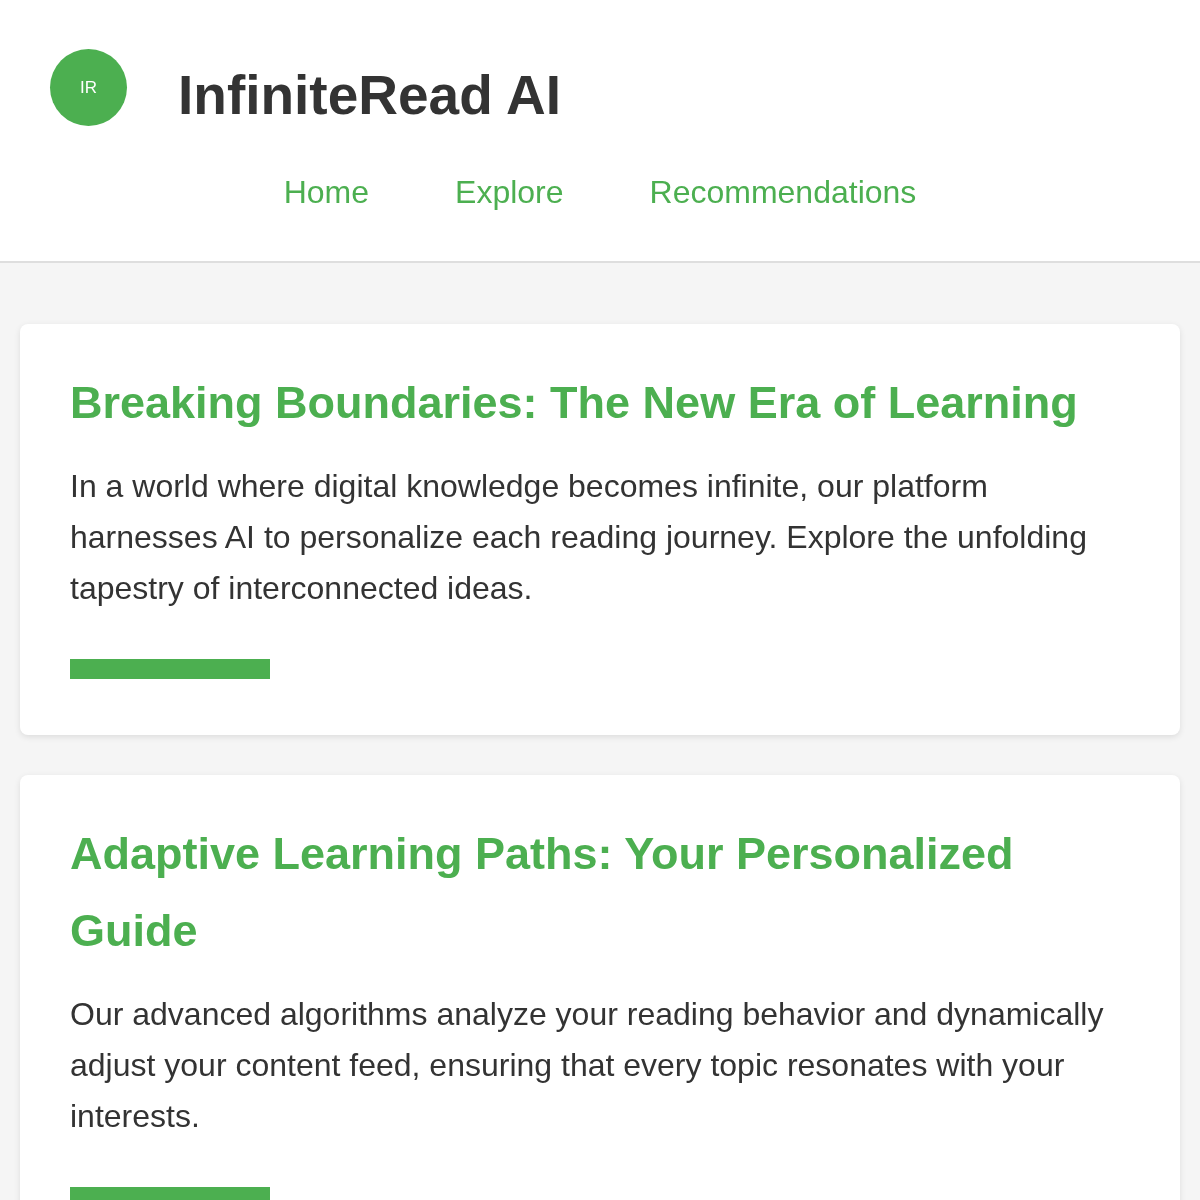  Describe the element at coordinates (326, 192) in the screenshot. I see `nav-link: Home` at that location.